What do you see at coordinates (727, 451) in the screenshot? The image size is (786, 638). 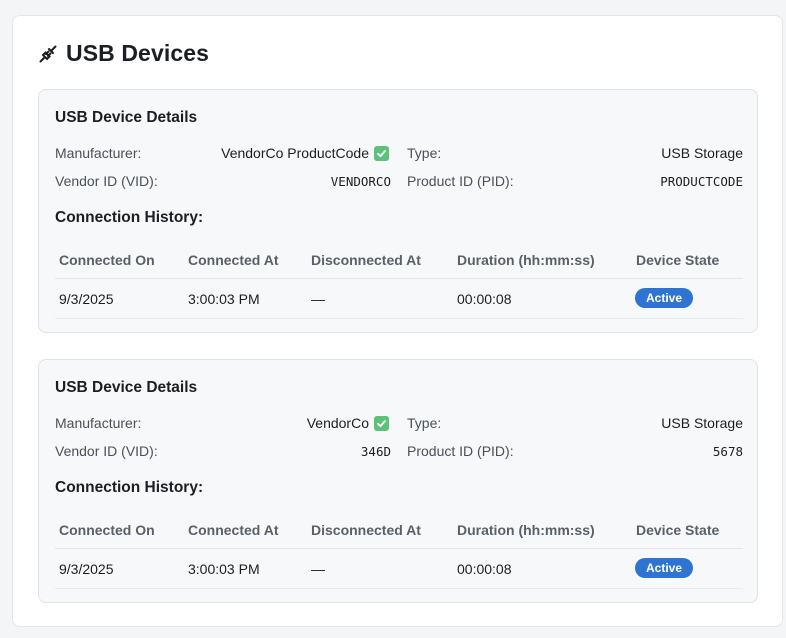 I see `product-id-value: 5678` at bounding box center [727, 451].